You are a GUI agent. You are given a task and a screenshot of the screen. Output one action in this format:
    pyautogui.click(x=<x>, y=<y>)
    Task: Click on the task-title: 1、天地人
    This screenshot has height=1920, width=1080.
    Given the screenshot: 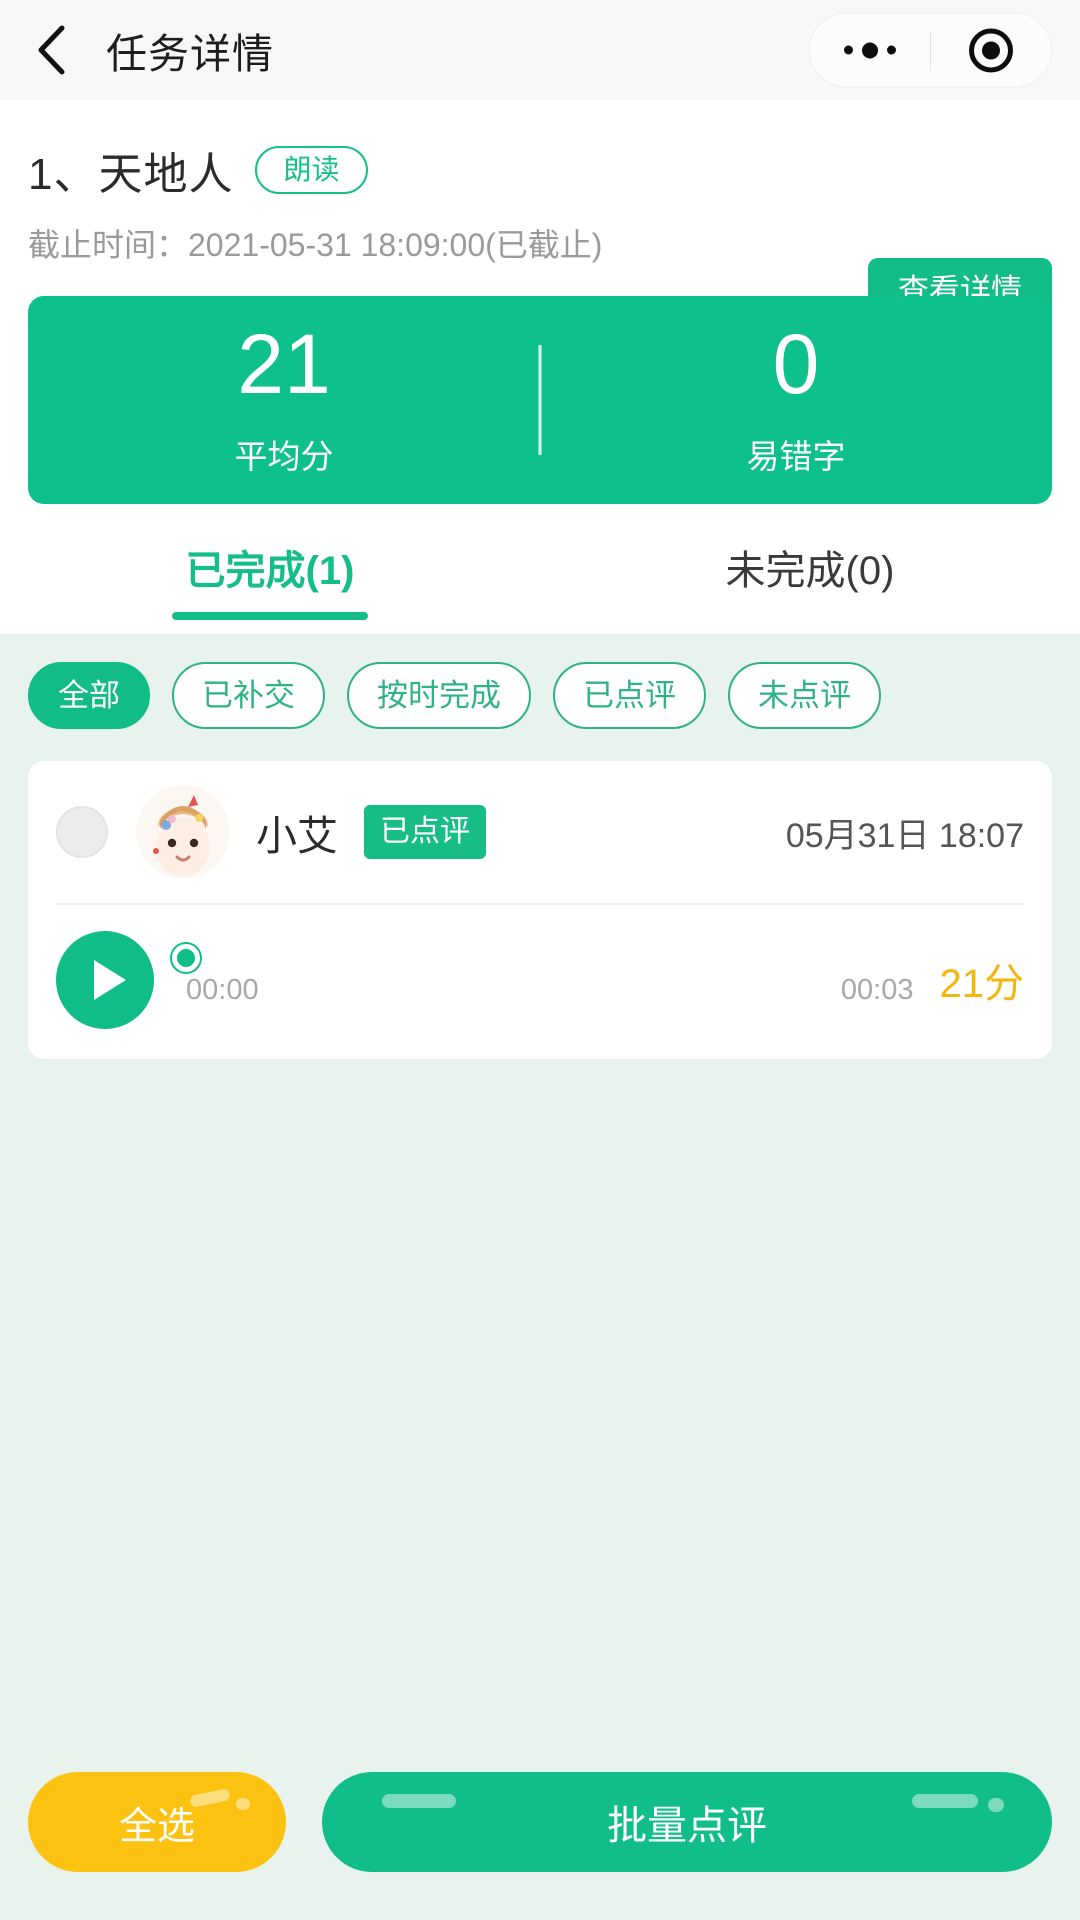 What is the action you would take?
    pyautogui.click(x=131, y=174)
    